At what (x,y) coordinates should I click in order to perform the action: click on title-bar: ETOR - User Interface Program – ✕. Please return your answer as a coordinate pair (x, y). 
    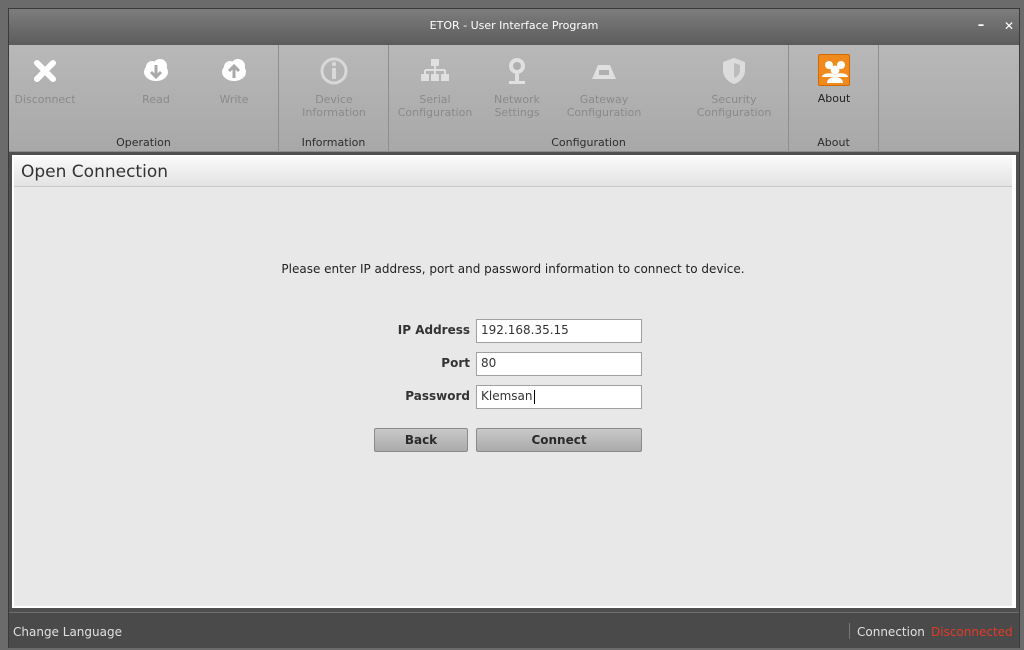
    Looking at the image, I should click on (514, 27).